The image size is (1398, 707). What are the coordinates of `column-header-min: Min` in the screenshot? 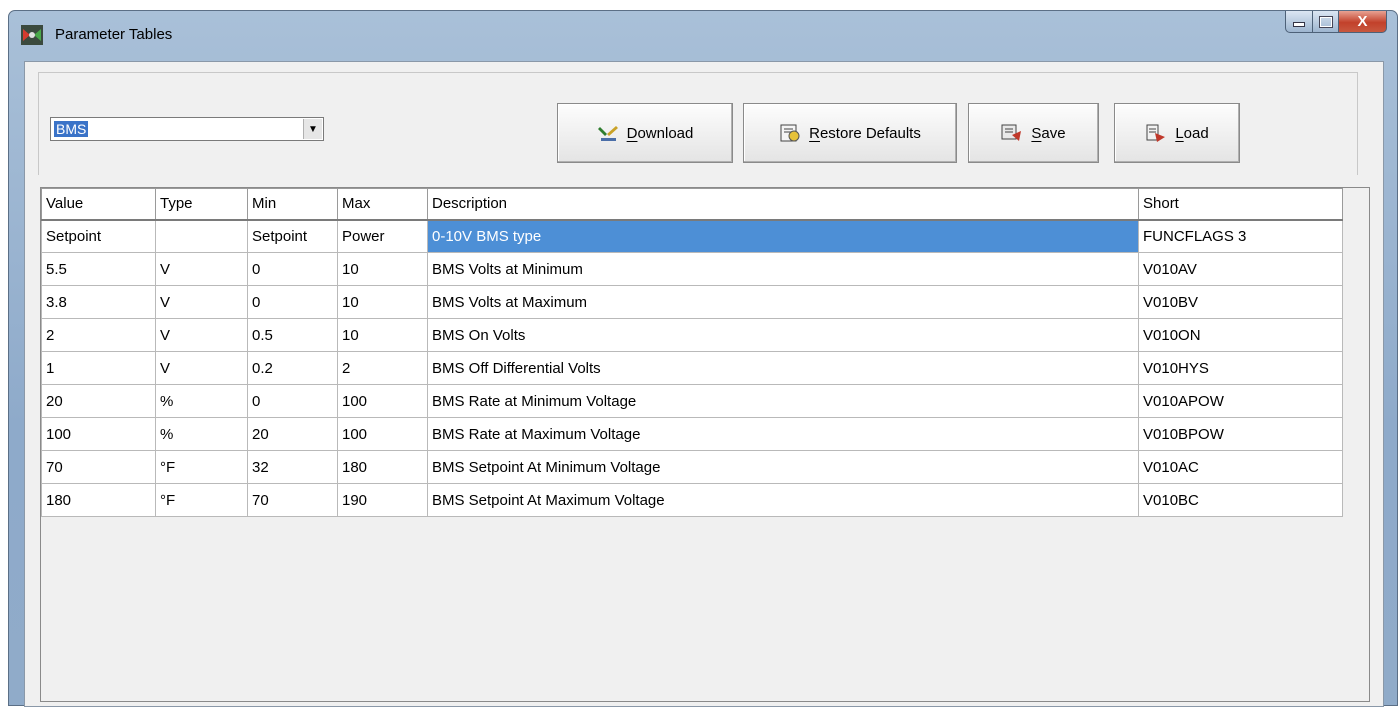 It's located at (292, 204).